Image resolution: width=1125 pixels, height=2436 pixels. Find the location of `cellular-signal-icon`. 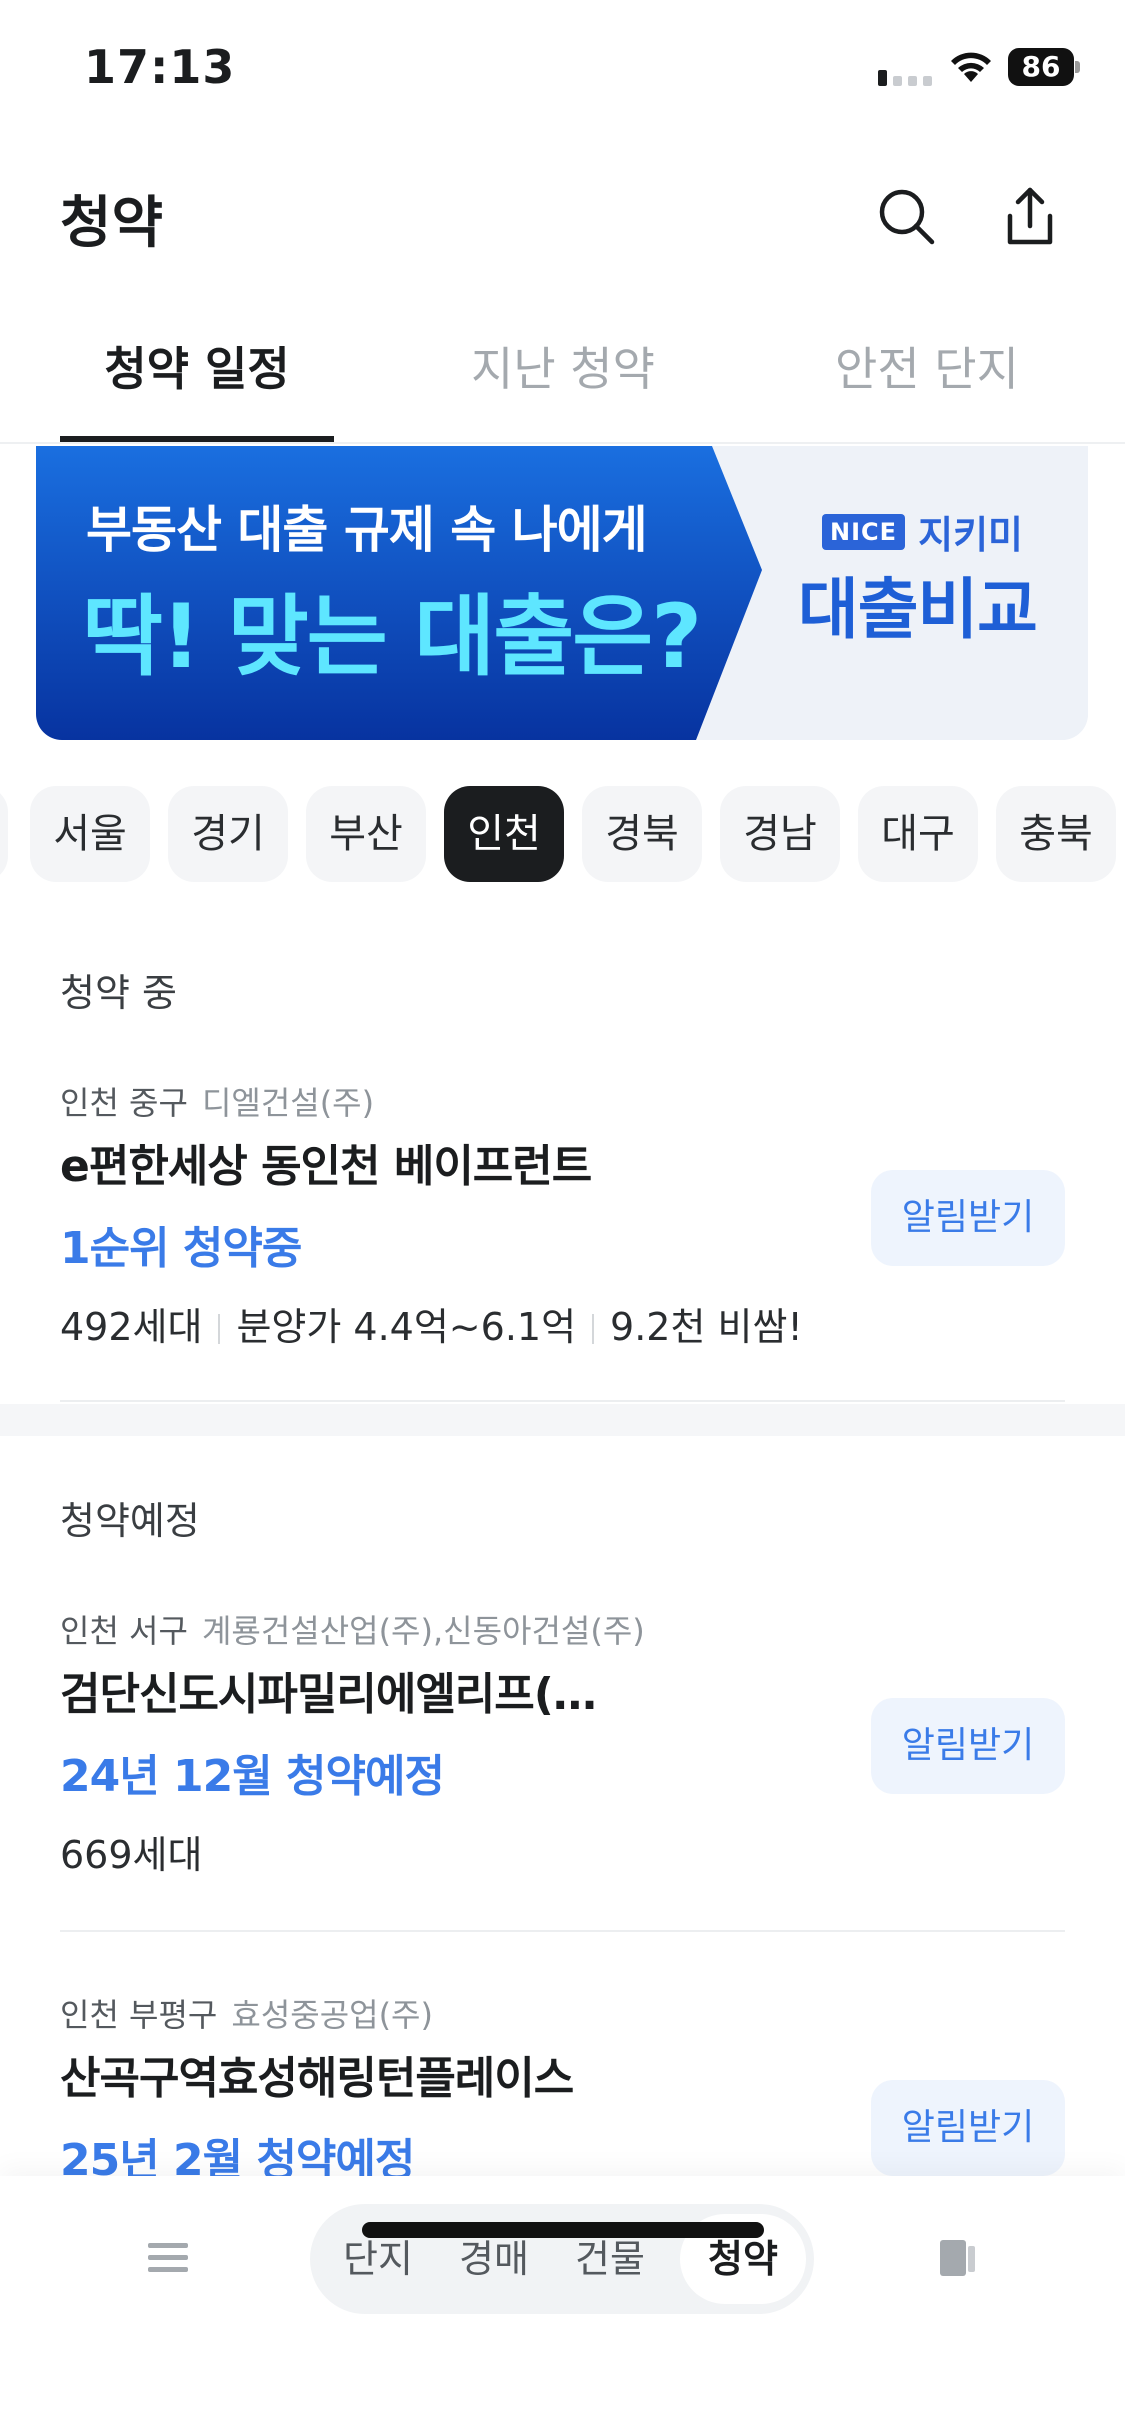

cellular-signal-icon is located at coordinates (905, 78).